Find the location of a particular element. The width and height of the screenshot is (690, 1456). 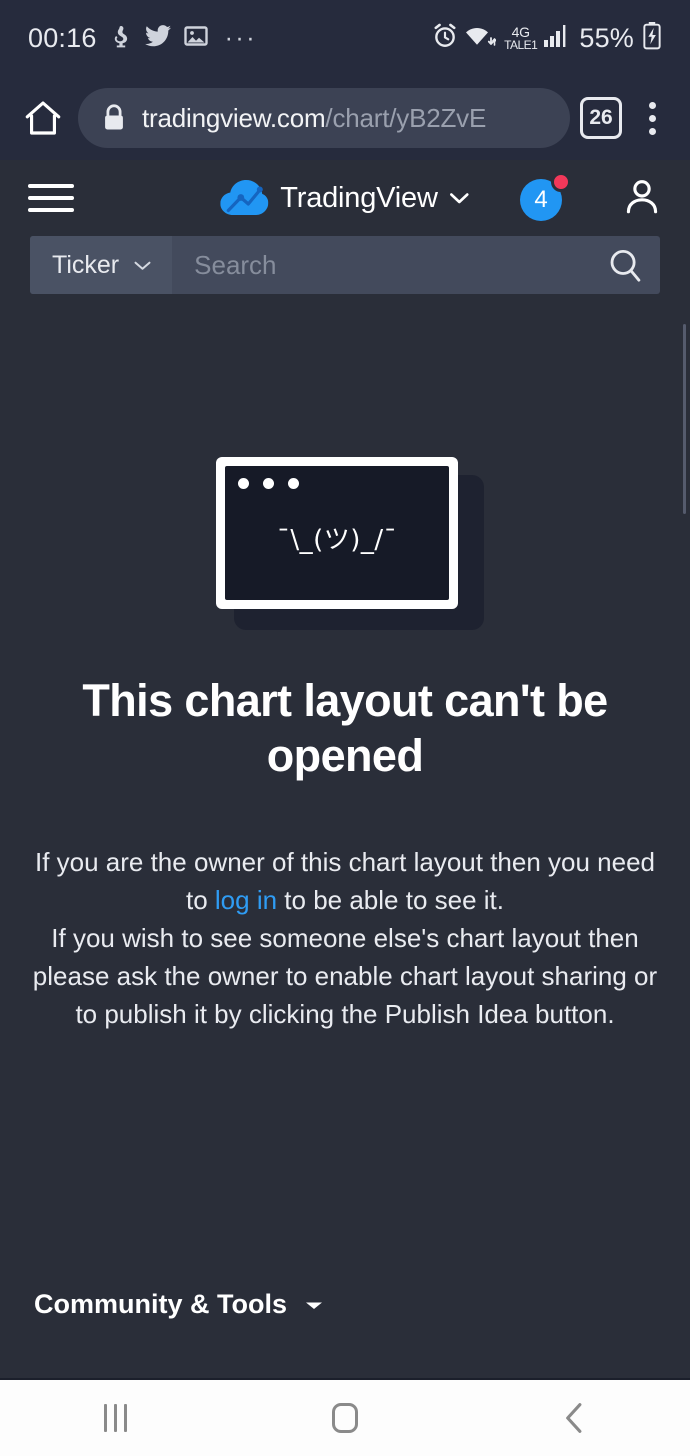

search-submit-button is located at coordinates (625, 265).